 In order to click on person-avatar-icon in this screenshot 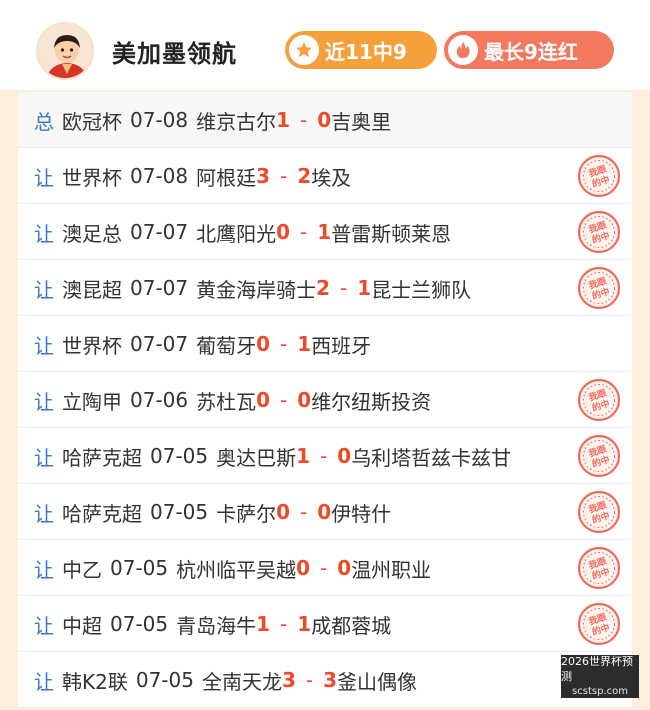, I will do `click(65, 51)`.